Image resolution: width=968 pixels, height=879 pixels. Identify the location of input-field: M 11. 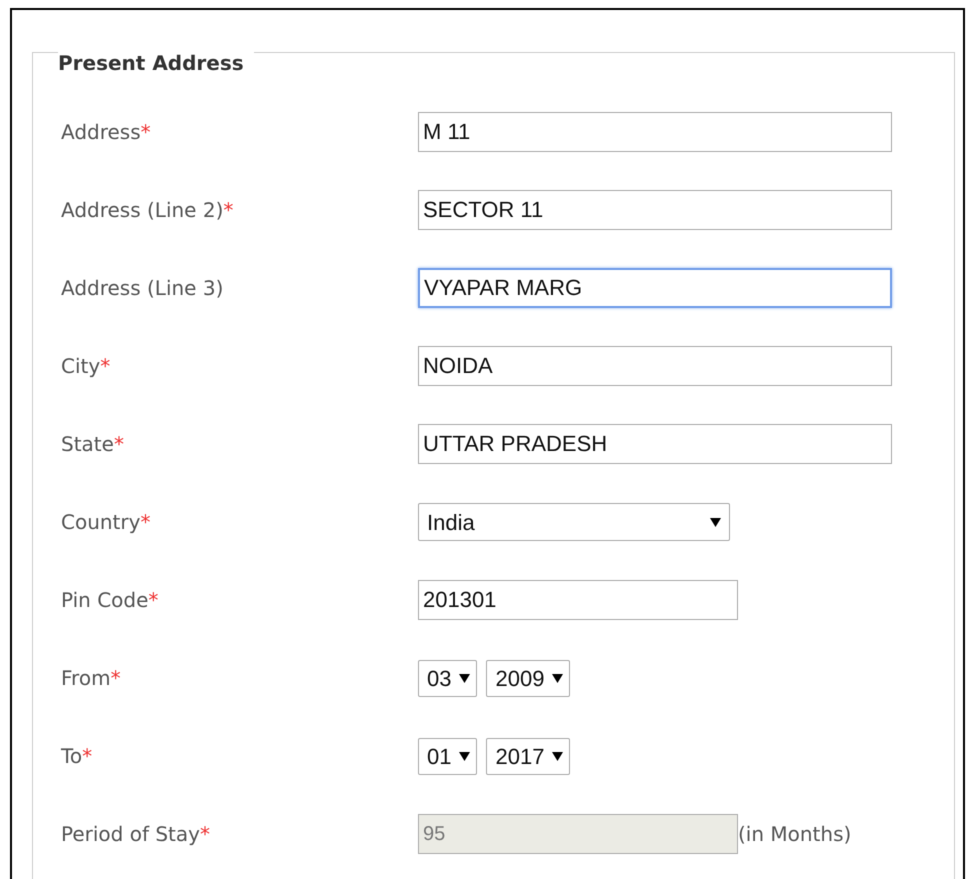
(655, 132).